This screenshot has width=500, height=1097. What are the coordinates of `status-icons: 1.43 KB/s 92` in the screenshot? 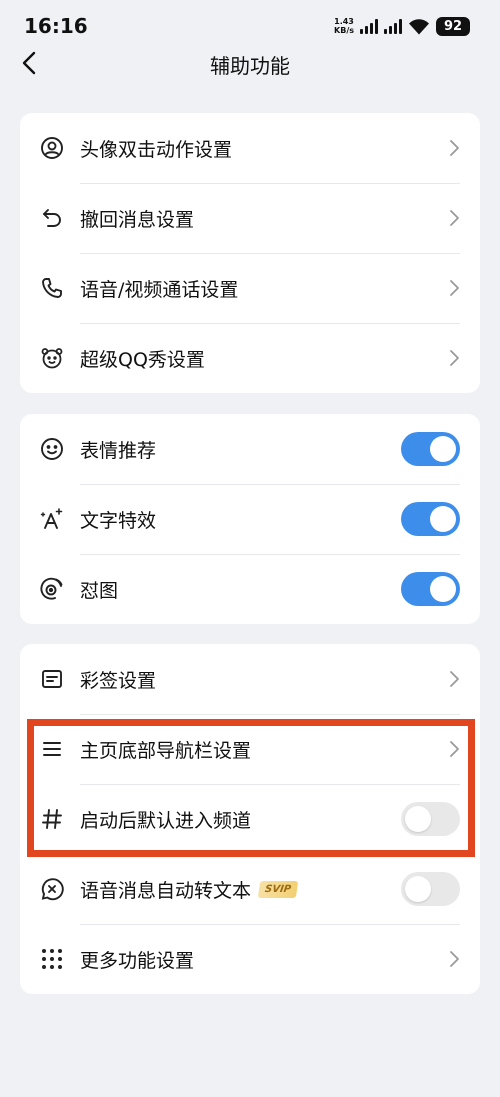 It's located at (402, 26).